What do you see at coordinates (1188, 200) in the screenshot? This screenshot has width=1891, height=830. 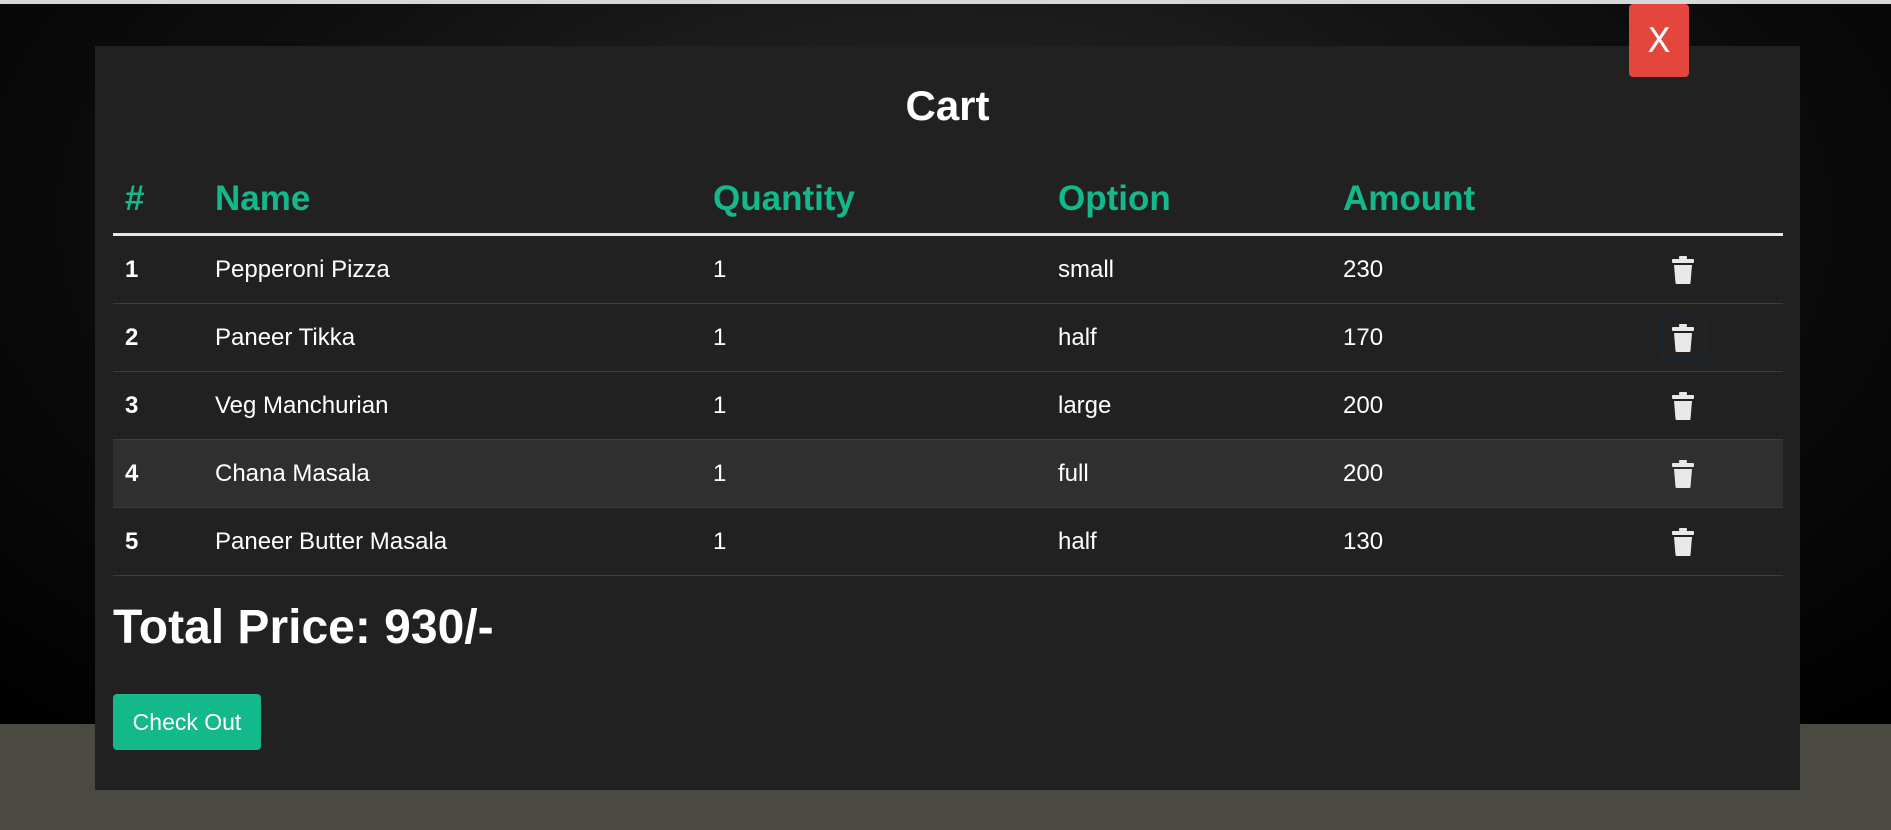 I see `column-header-option: Option` at bounding box center [1188, 200].